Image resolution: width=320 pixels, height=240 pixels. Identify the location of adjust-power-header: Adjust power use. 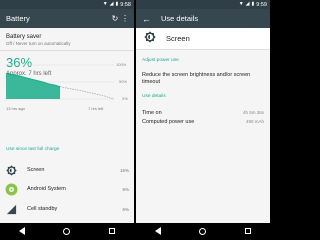
(160, 60).